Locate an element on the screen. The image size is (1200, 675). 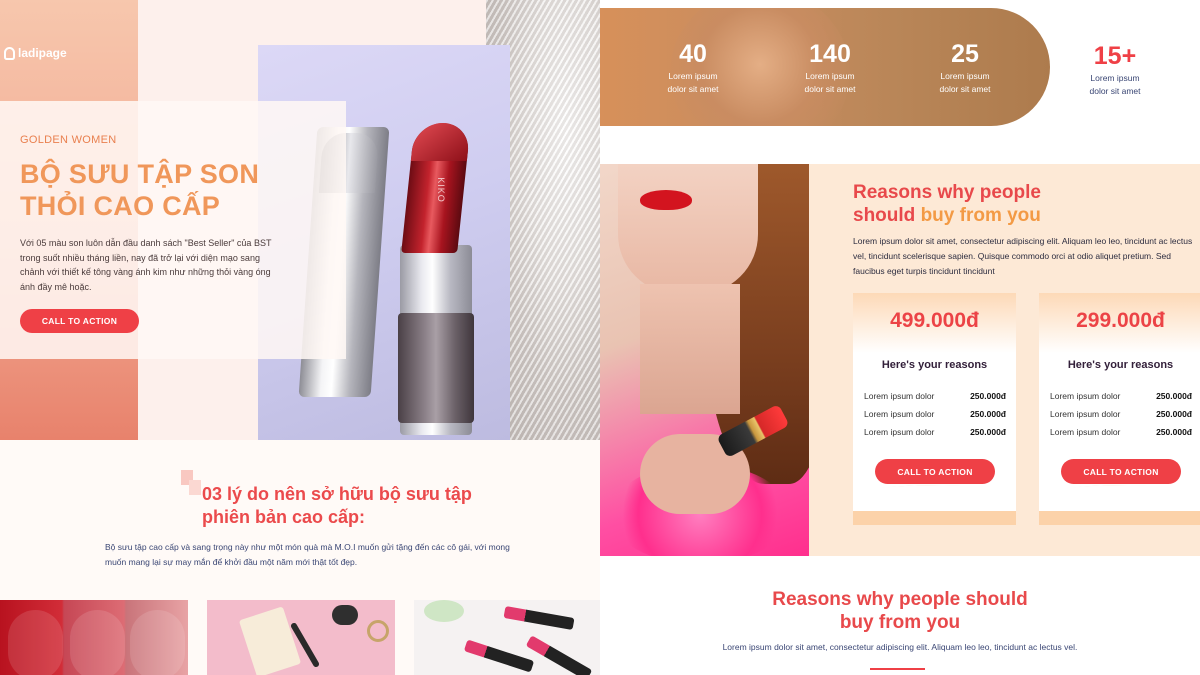
face-shape is located at coordinates (688, 229).